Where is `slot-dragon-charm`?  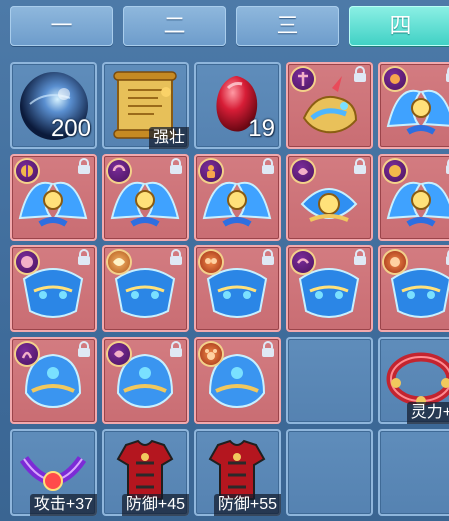
slot-dragon-charm is located at coordinates (329, 105).